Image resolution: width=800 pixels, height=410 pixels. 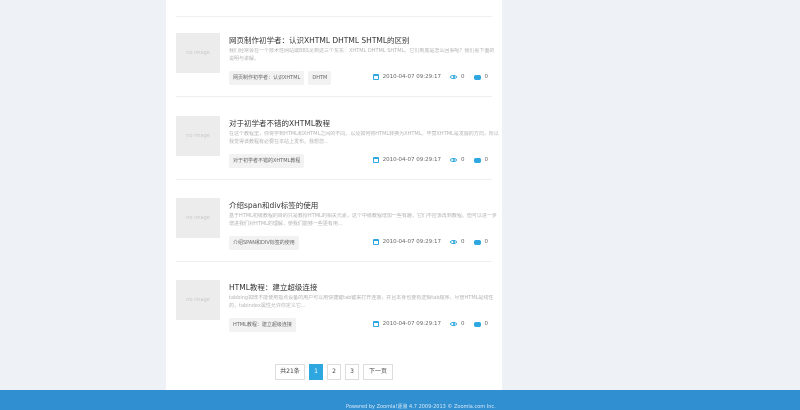 I want to click on pagination: 共21条 1 2 3 下一页, so click(x=334, y=372).